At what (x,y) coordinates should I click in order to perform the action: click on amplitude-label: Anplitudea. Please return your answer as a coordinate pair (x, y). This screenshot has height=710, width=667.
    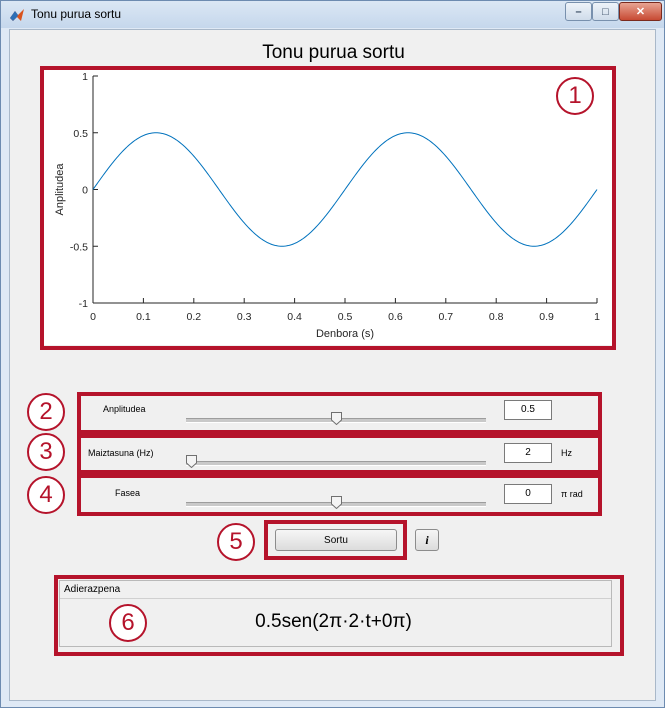
    Looking at the image, I should click on (124, 409).